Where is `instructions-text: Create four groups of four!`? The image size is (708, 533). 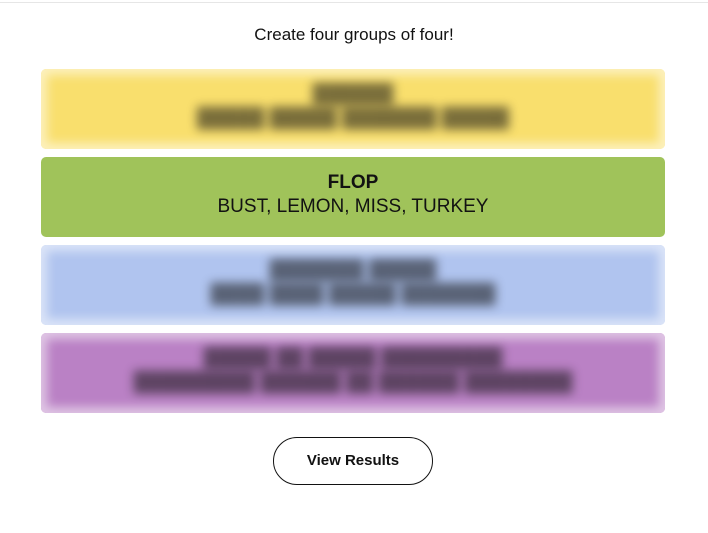
instructions-text: Create four groups of four! is located at coordinates (354, 34).